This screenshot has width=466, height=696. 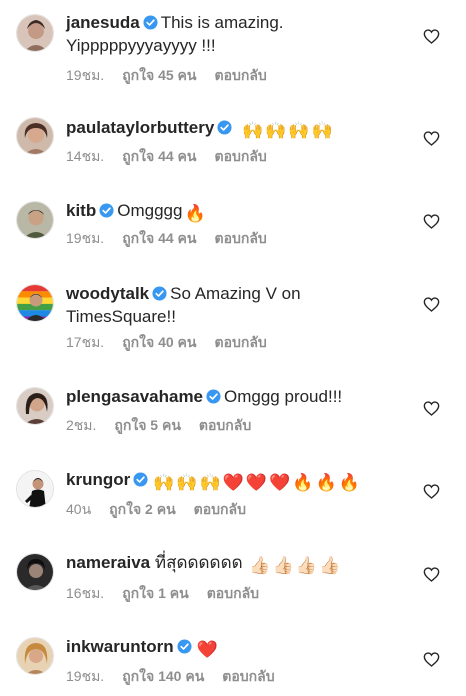 I want to click on comment-meta: 40น ถูกใจ 2 คน ตอบกลับ, so click(x=165, y=509).